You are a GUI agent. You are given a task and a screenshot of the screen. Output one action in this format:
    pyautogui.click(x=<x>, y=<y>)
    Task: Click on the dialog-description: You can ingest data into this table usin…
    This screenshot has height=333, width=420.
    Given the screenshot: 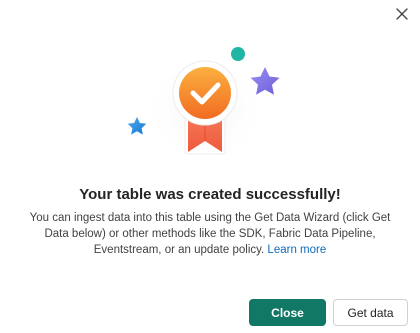 What is the action you would take?
    pyautogui.click(x=210, y=234)
    